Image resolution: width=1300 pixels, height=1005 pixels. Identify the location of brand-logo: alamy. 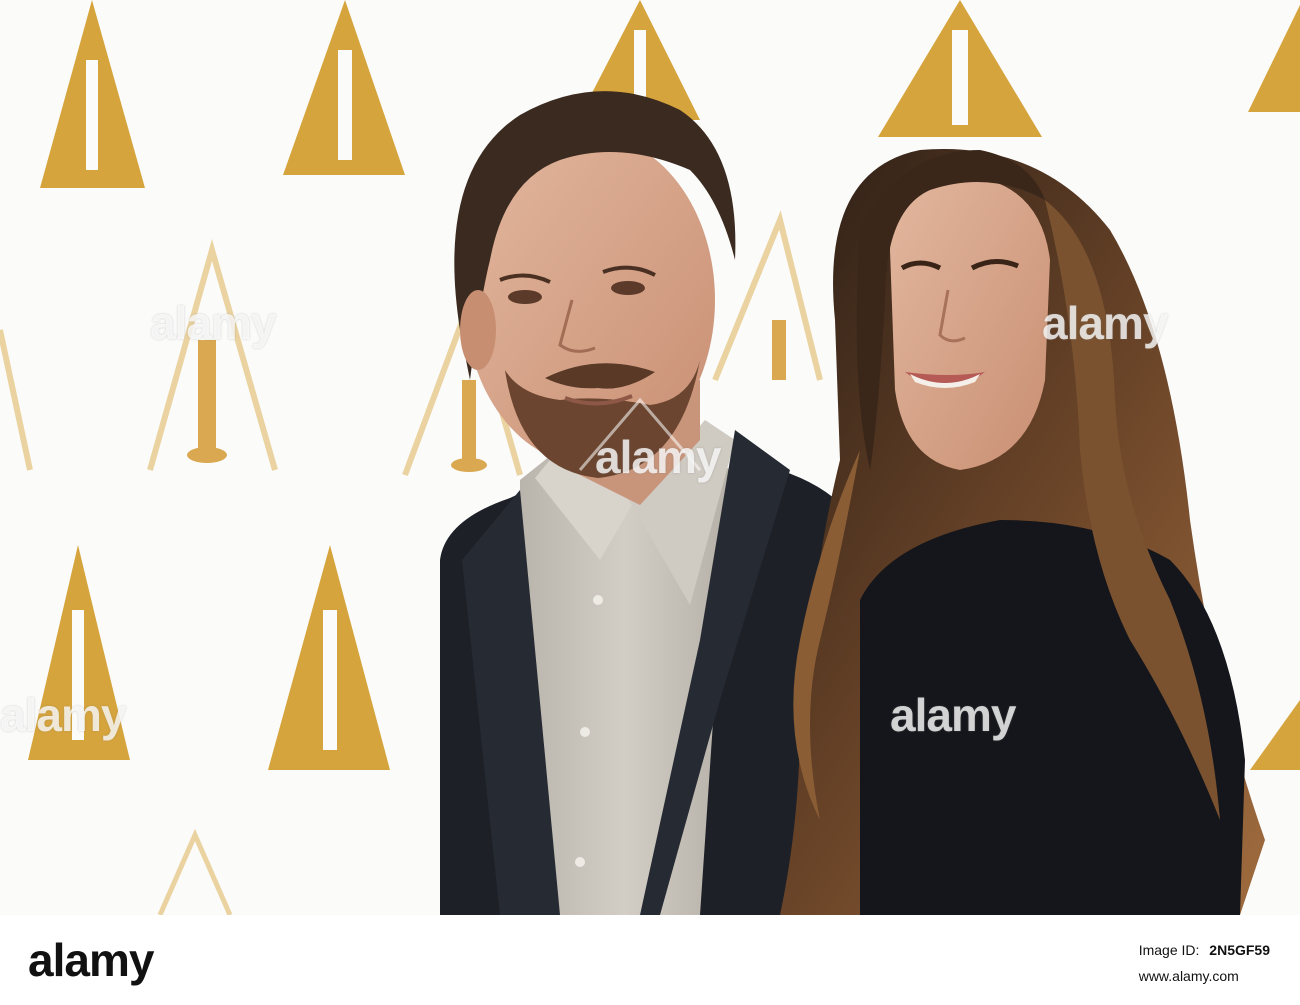
(91, 960).